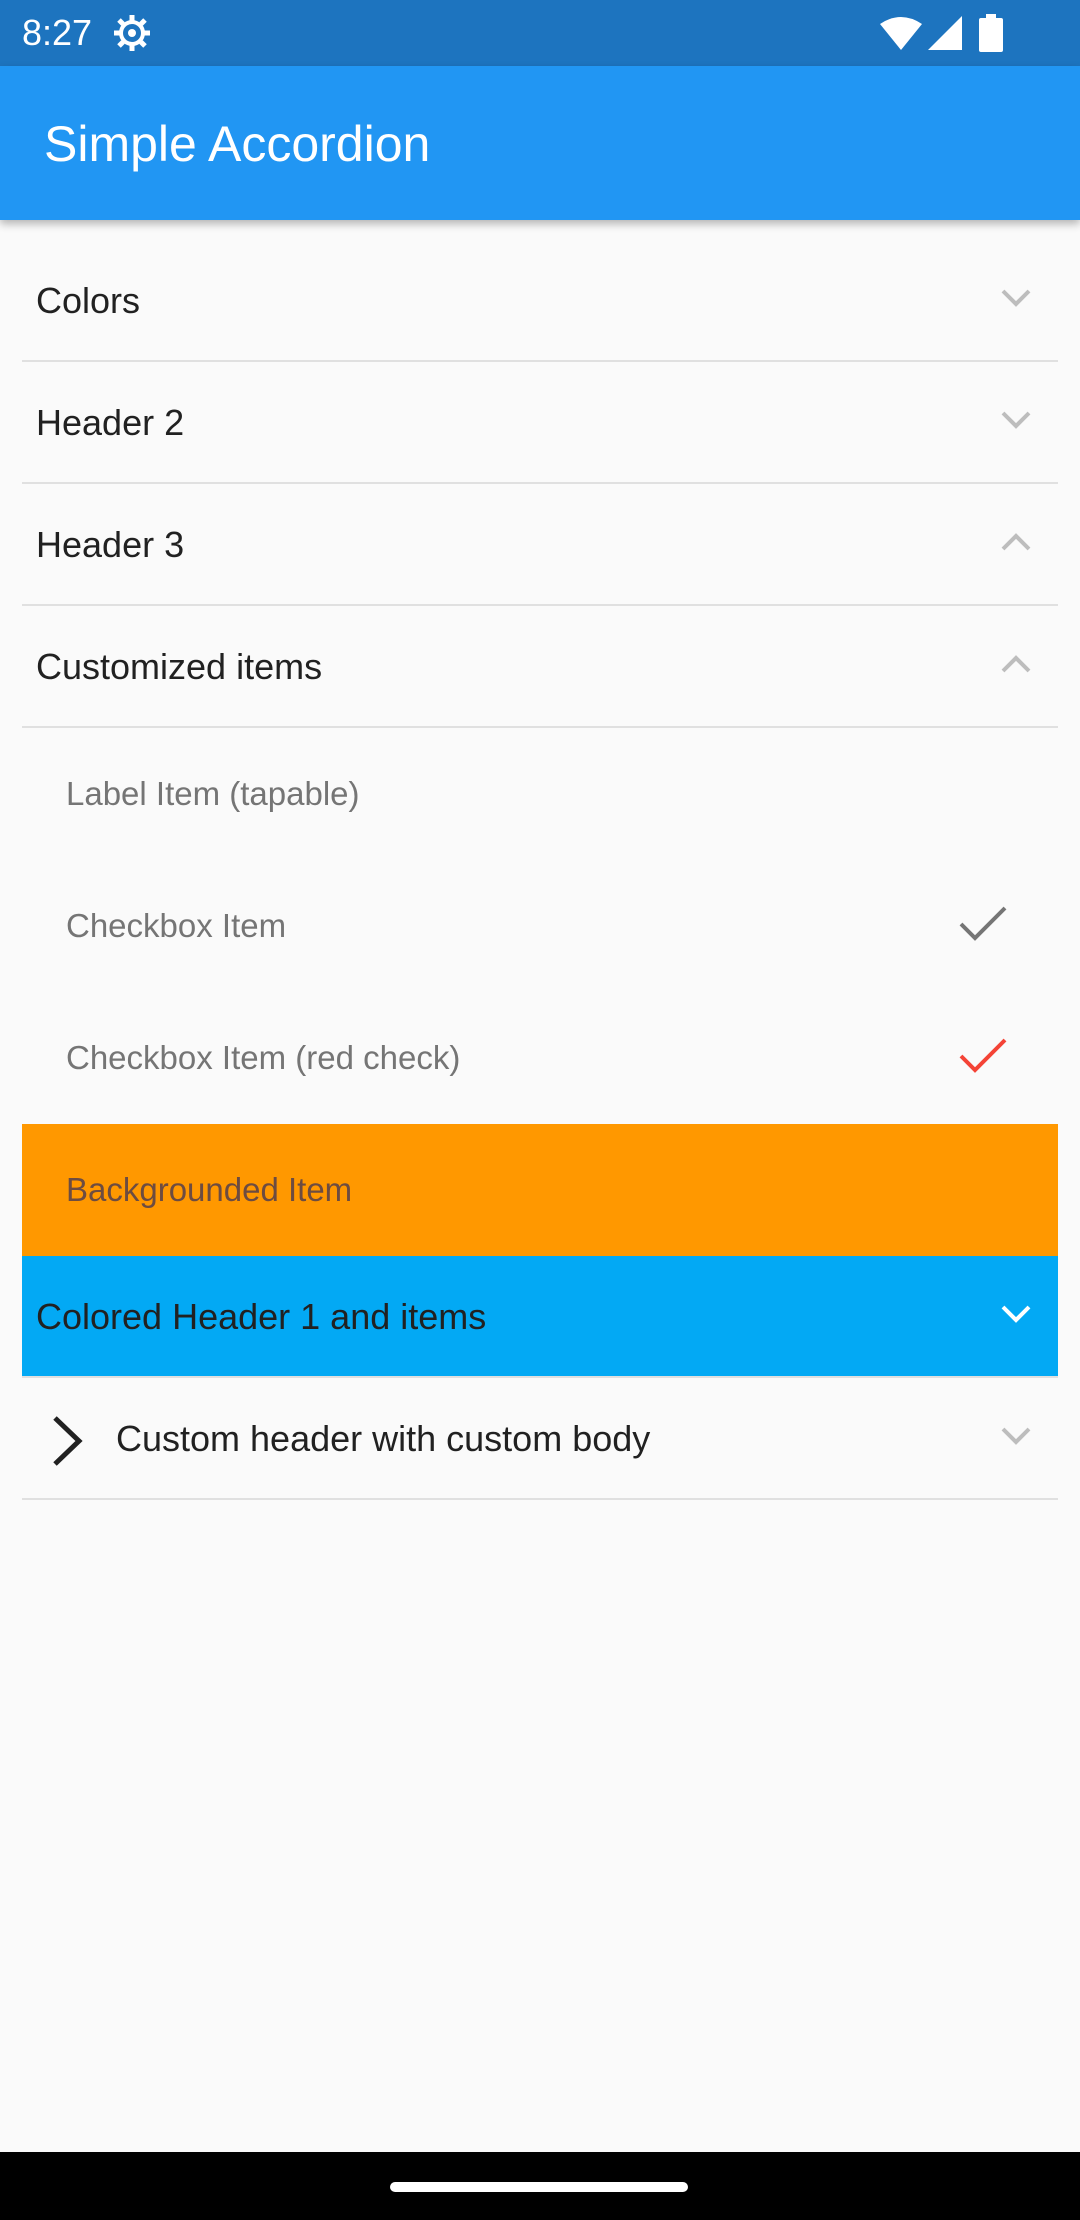 The image size is (1080, 2220). What do you see at coordinates (213, 793) in the screenshot?
I see `item-label: Label Item (tapable)` at bounding box center [213, 793].